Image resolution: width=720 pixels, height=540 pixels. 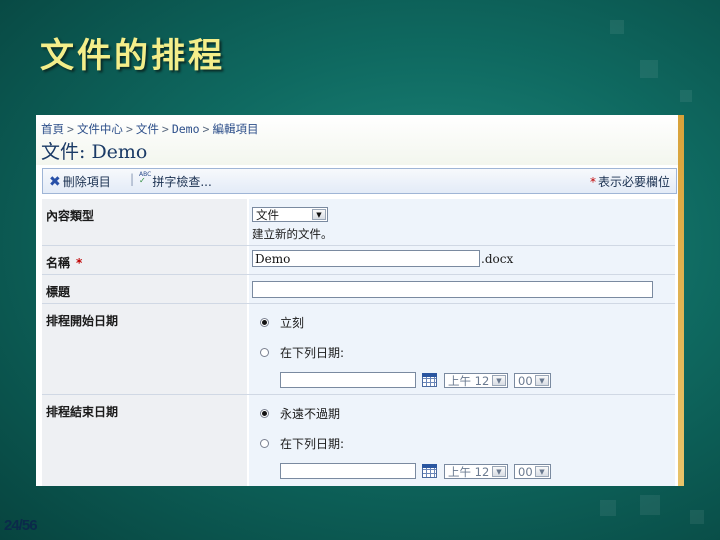 I want to click on end-hour-value: 上午 12, so click(x=469, y=472).